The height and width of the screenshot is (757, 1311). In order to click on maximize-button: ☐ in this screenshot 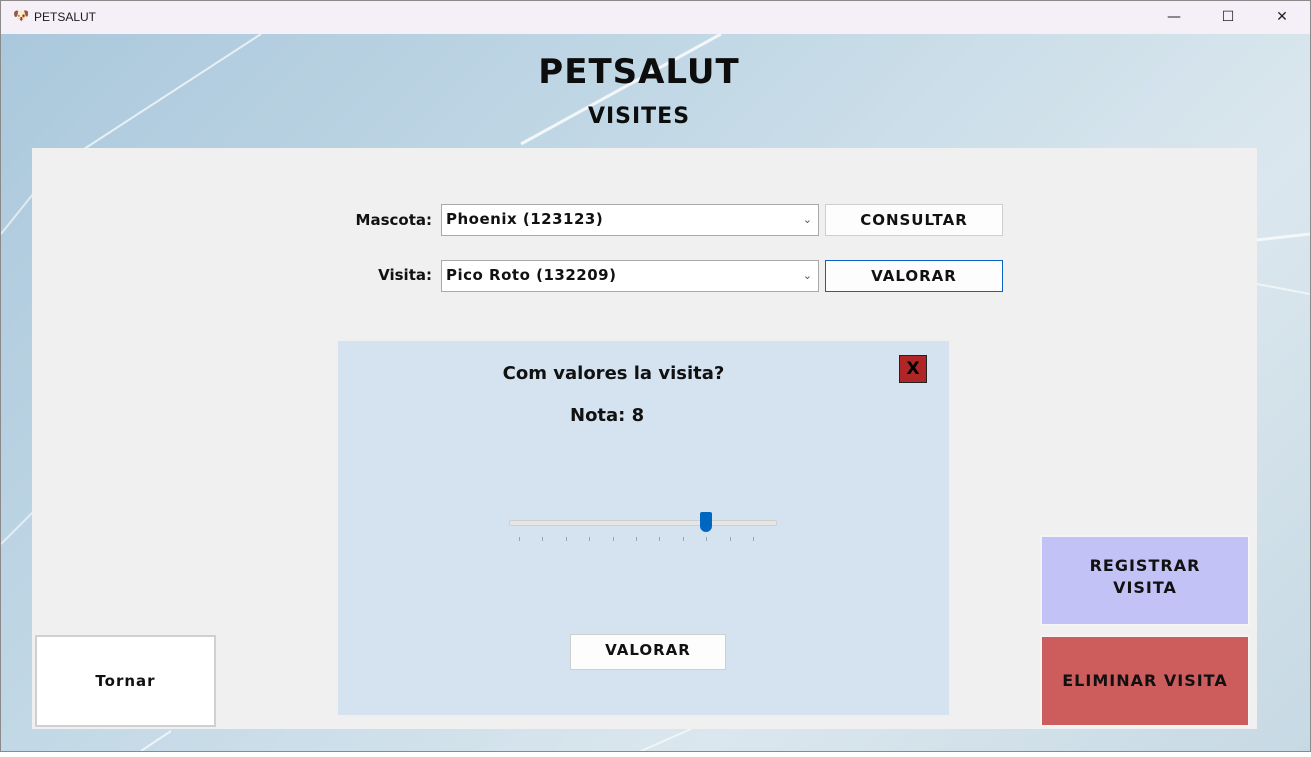, I will do `click(1228, 17)`.